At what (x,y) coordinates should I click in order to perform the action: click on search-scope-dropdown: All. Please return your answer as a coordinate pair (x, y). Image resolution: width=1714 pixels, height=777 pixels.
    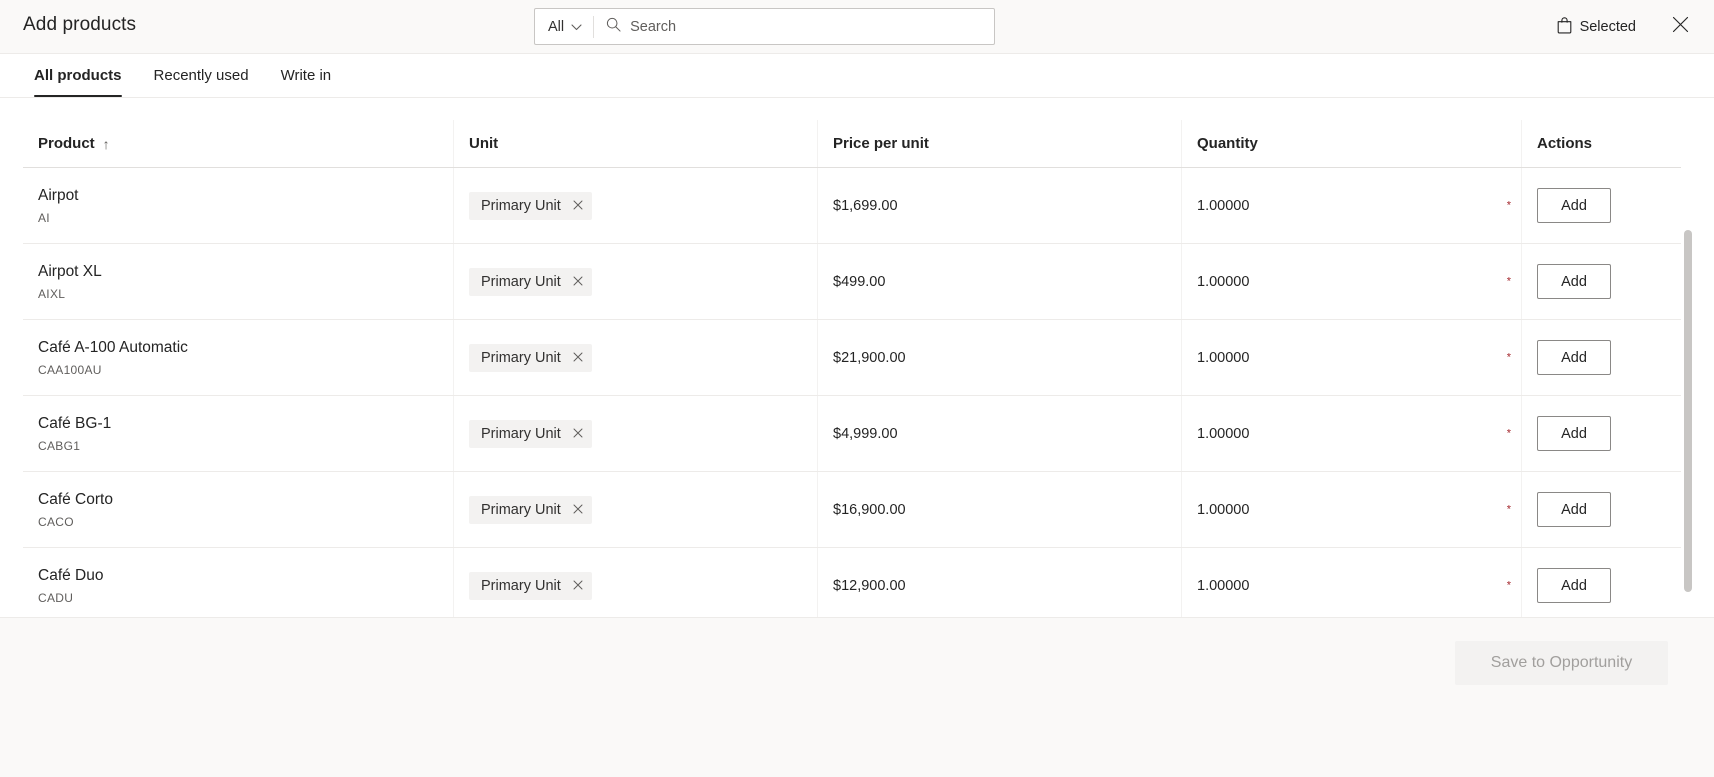
    Looking at the image, I should click on (564, 26).